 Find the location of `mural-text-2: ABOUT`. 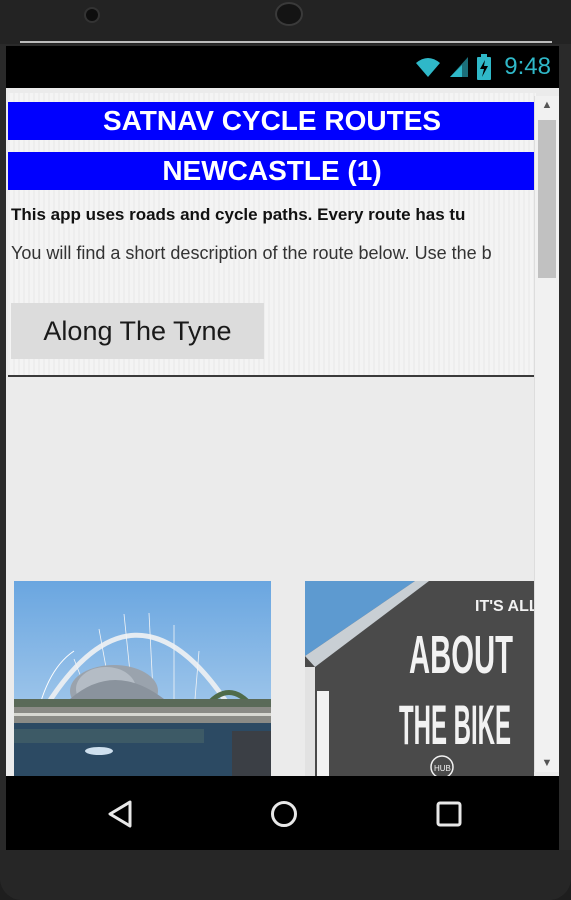

mural-text-2: ABOUT is located at coordinates (461, 655).